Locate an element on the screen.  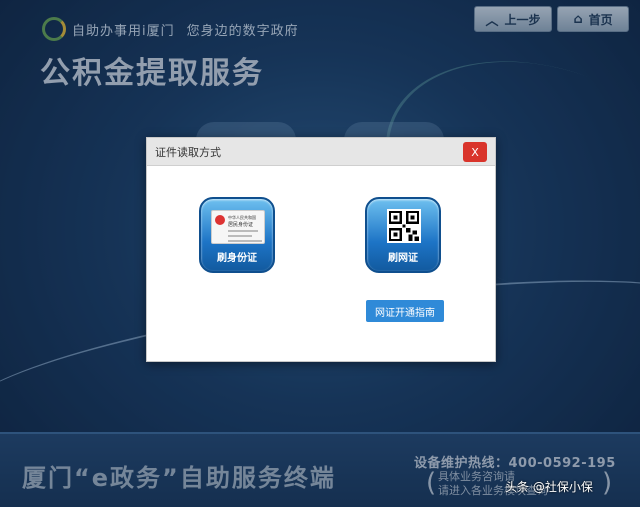
close-icon: X is located at coordinates (475, 152).